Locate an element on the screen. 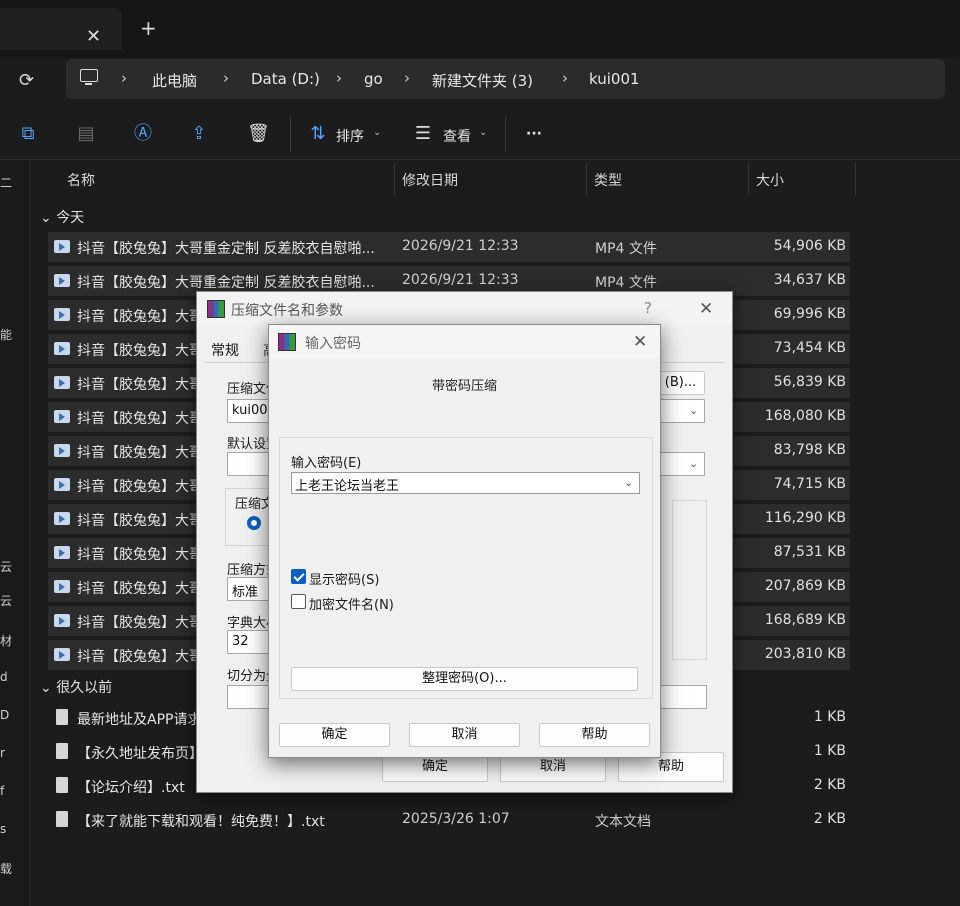 Image resolution: width=960 pixels, height=906 pixels. file-type: MP4 文件 is located at coordinates (626, 283).